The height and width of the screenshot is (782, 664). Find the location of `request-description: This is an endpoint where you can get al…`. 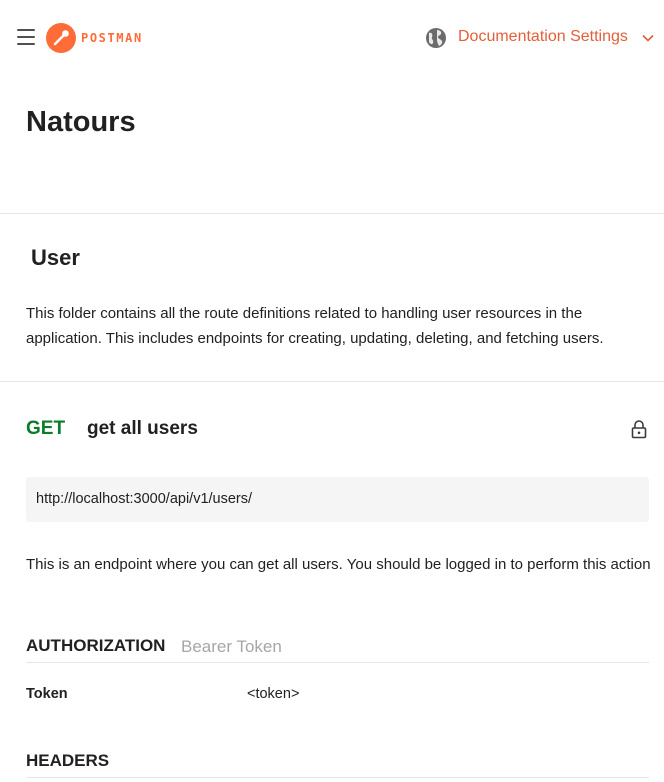

request-description: This is an endpoint where you can get al… is located at coordinates (338, 564).